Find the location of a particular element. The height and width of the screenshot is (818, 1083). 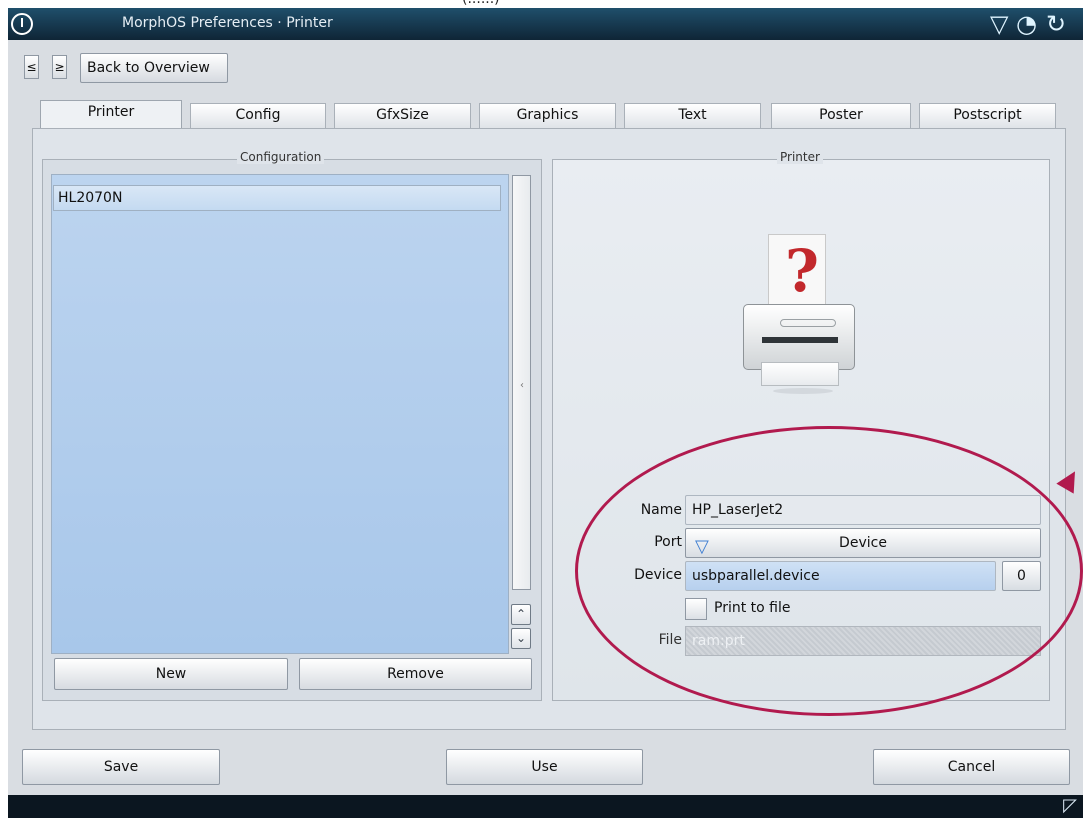

question-mark-icon: ? is located at coordinates (802, 271).